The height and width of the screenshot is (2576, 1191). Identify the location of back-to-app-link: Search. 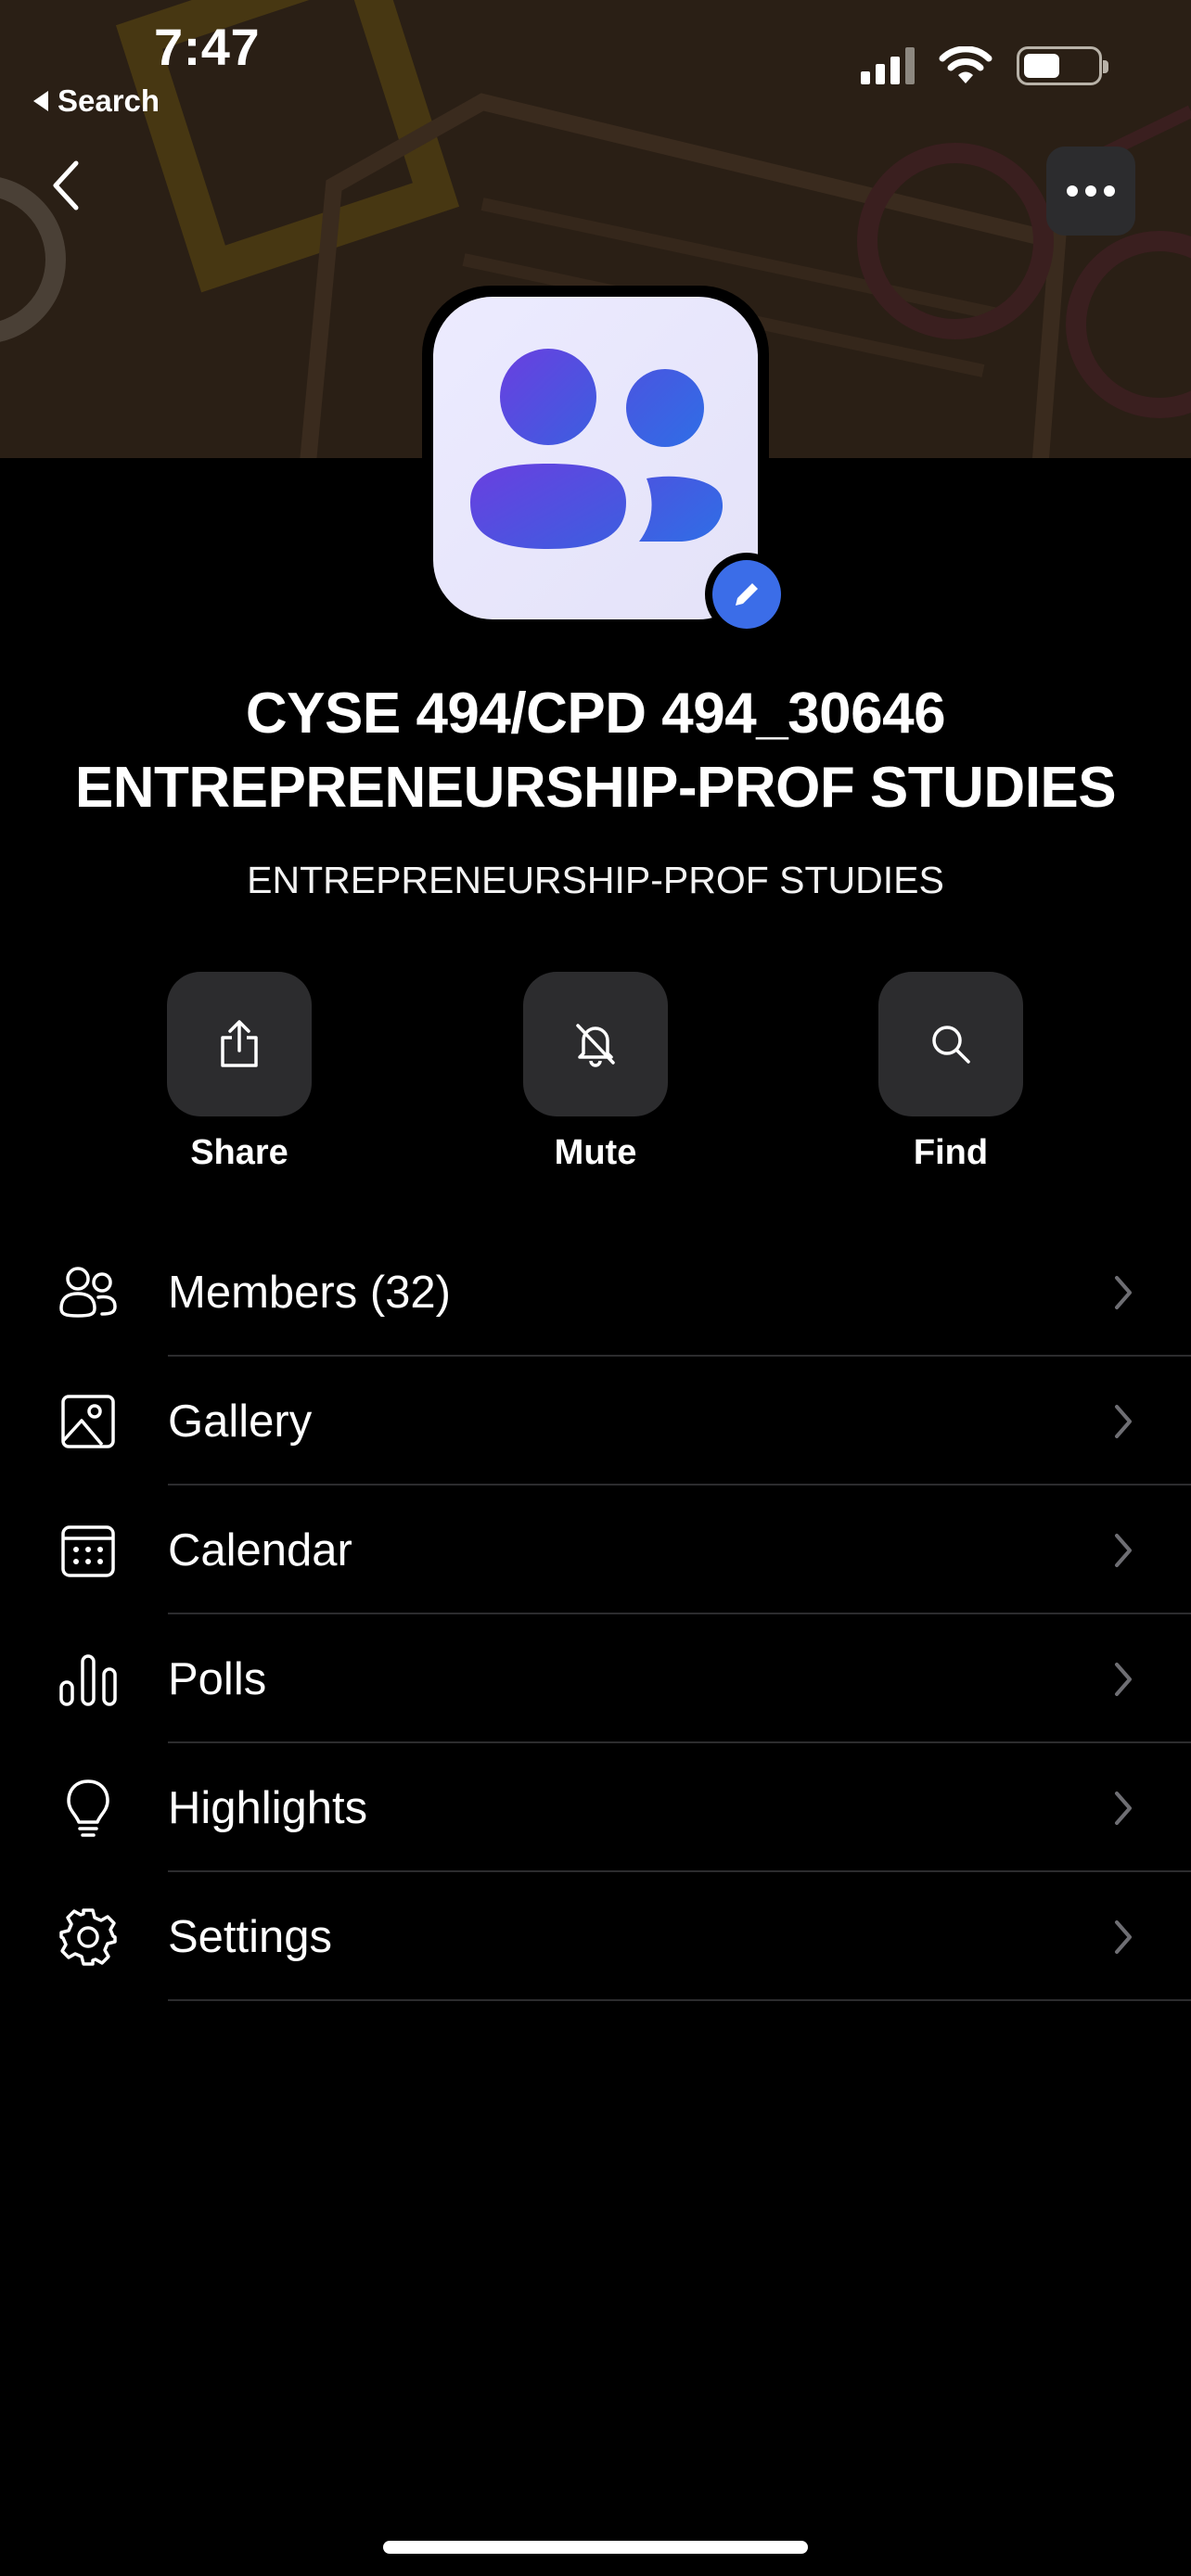
(96, 101).